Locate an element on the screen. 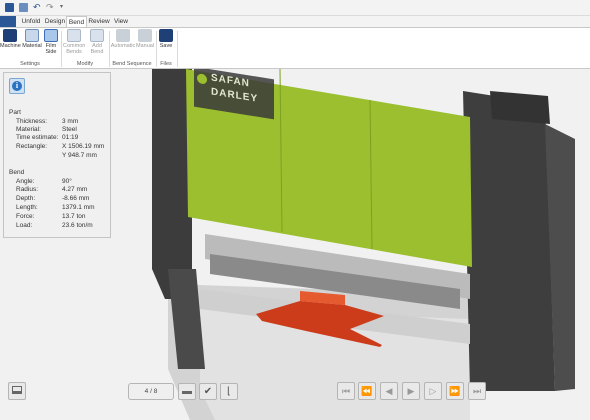 This screenshot has width=590, height=420. minus-button: ▬ is located at coordinates (187, 391).